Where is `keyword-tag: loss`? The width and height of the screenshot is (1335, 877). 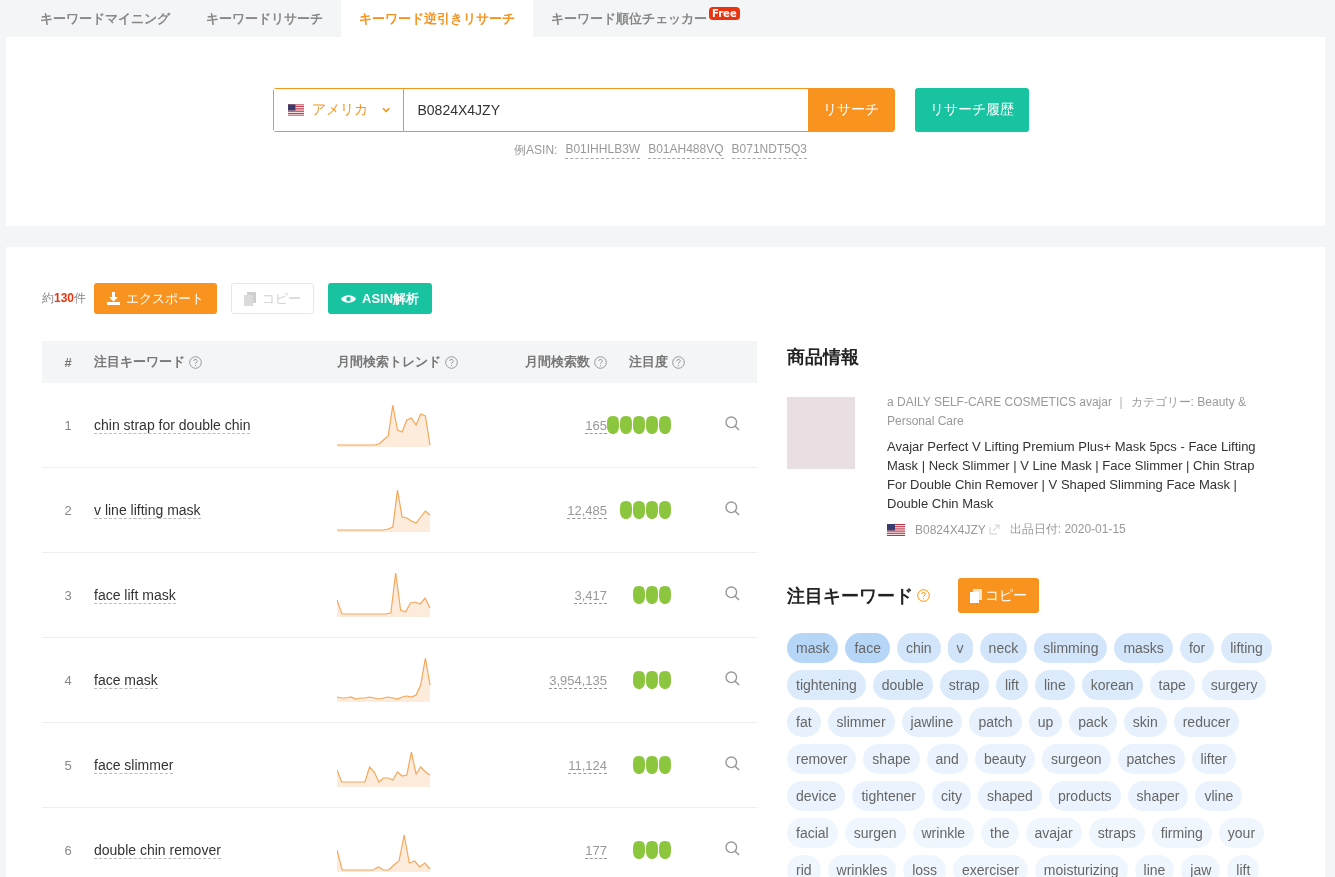 keyword-tag: loss is located at coordinates (925, 866).